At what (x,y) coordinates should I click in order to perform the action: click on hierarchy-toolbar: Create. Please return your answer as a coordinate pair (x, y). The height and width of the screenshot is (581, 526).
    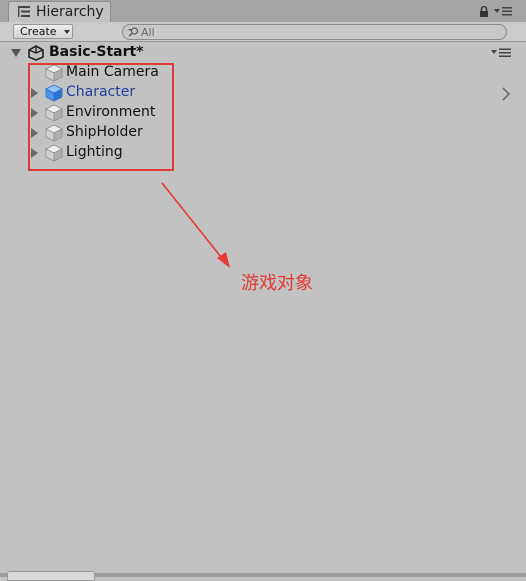
    Looking at the image, I should click on (263, 32).